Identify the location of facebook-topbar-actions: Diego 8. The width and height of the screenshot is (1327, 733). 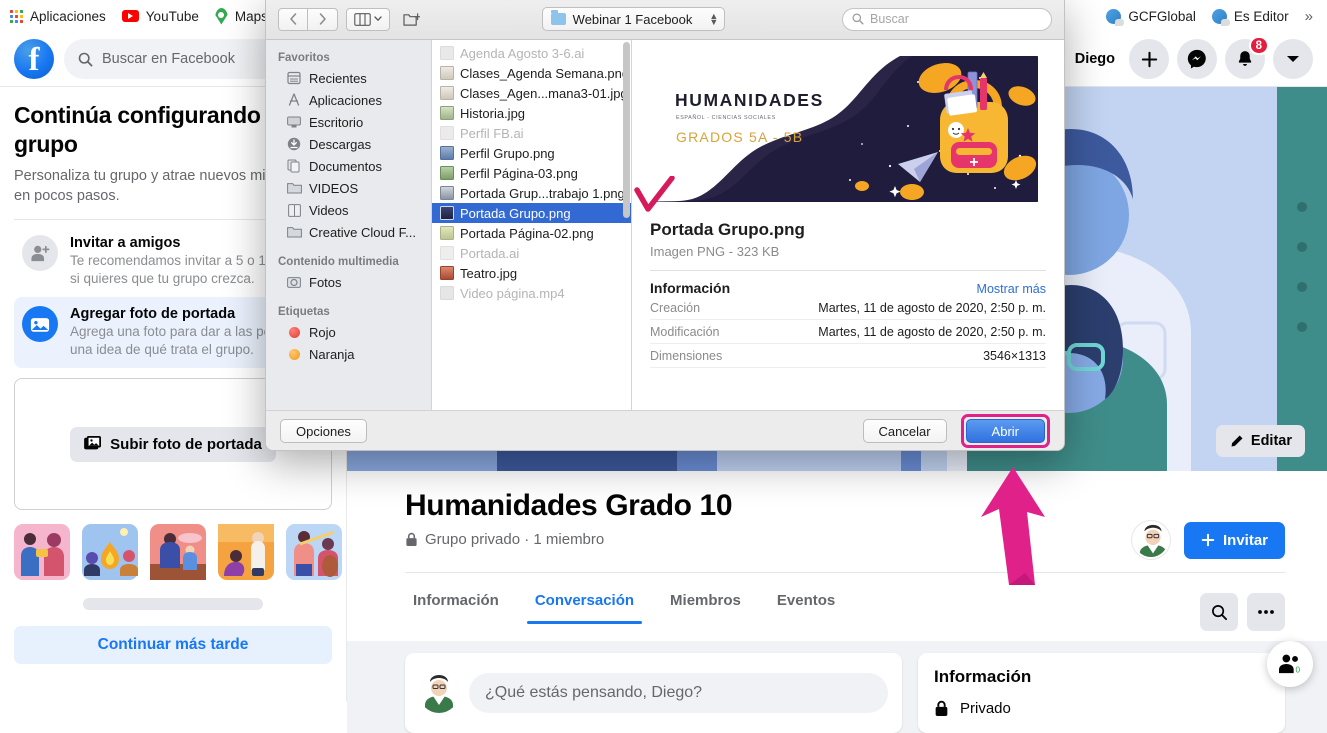
(1194, 57).